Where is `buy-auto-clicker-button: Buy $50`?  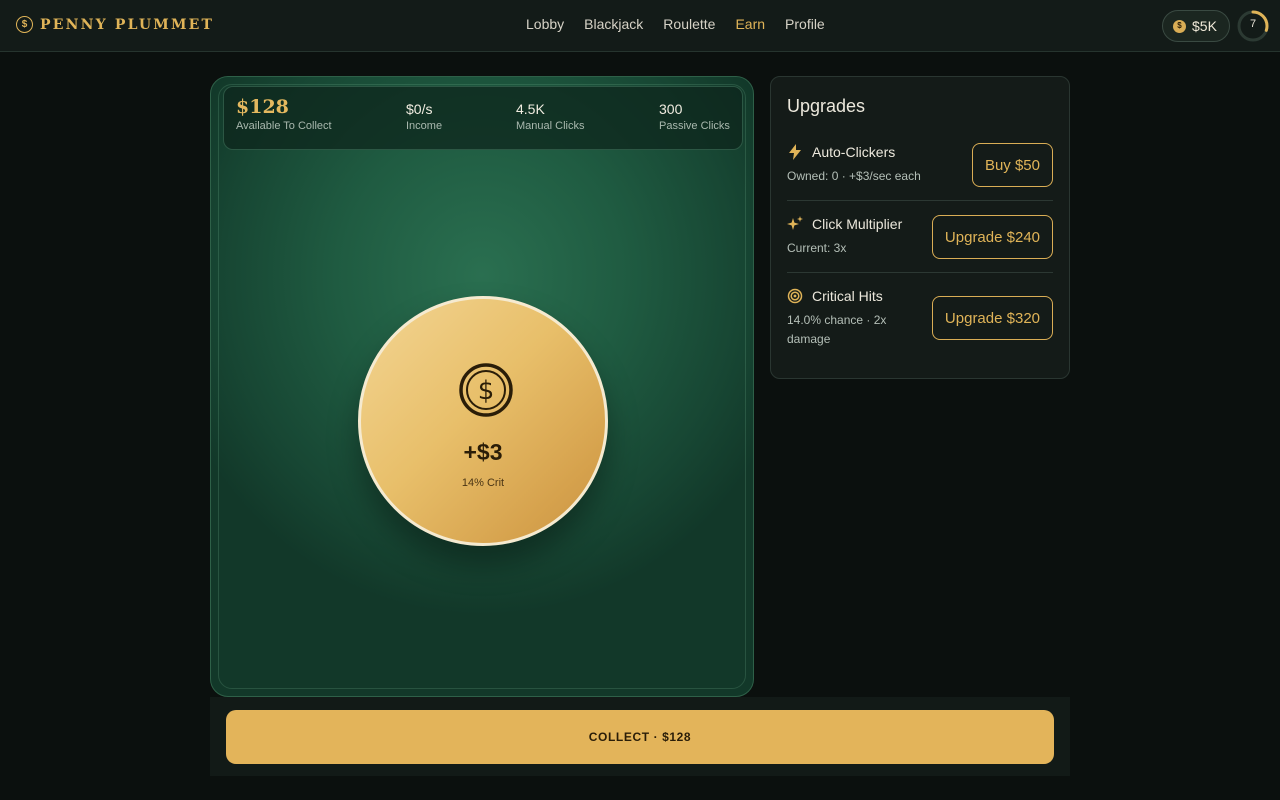 buy-auto-clicker-button: Buy $50 is located at coordinates (1012, 165).